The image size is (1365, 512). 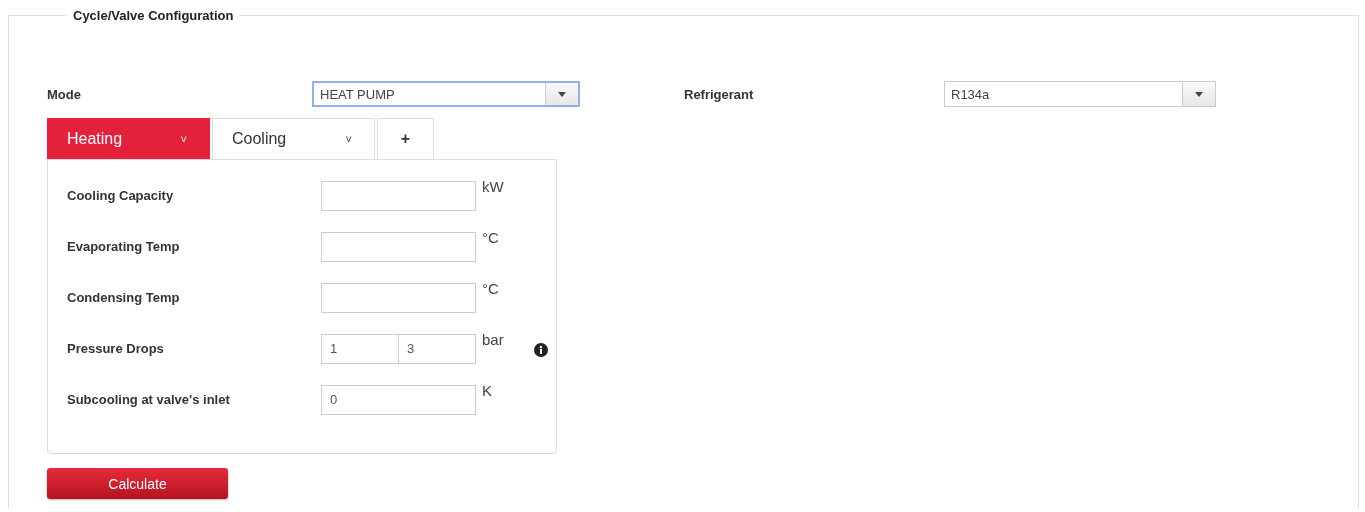 What do you see at coordinates (64, 94) in the screenshot?
I see `select-label: Mode` at bounding box center [64, 94].